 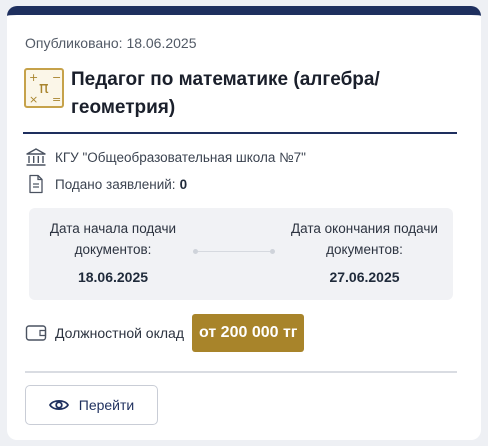 I want to click on applications-count: 0, so click(x=183, y=184).